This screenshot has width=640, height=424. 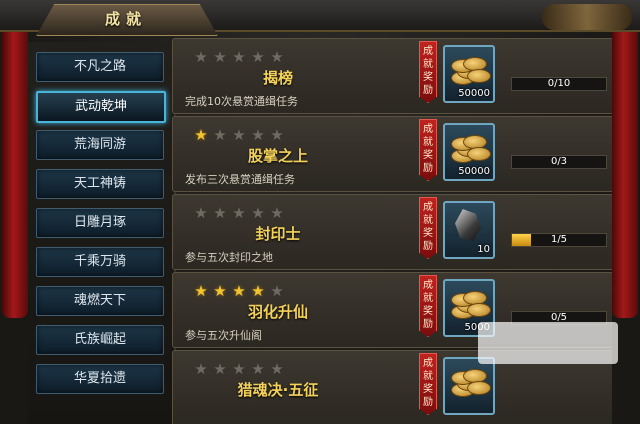 I want to click on progress-text: 1/5, so click(x=559, y=239).